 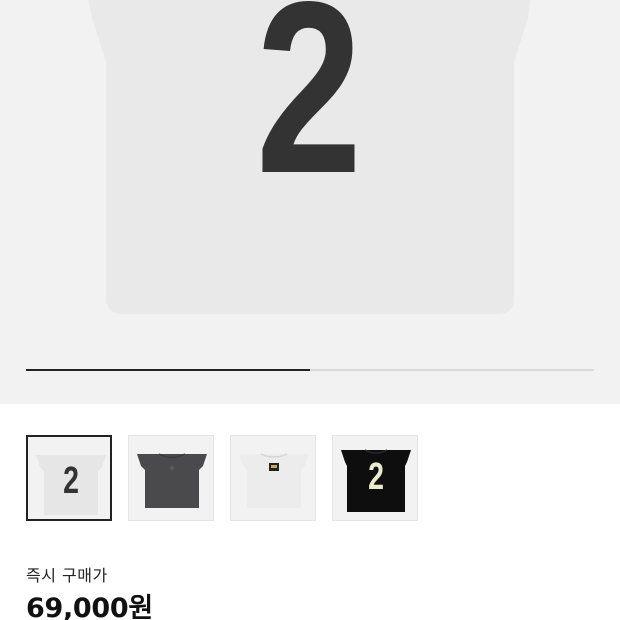 What do you see at coordinates (226, 480) in the screenshot?
I see `thumbnail-strip: 2 2` at bounding box center [226, 480].